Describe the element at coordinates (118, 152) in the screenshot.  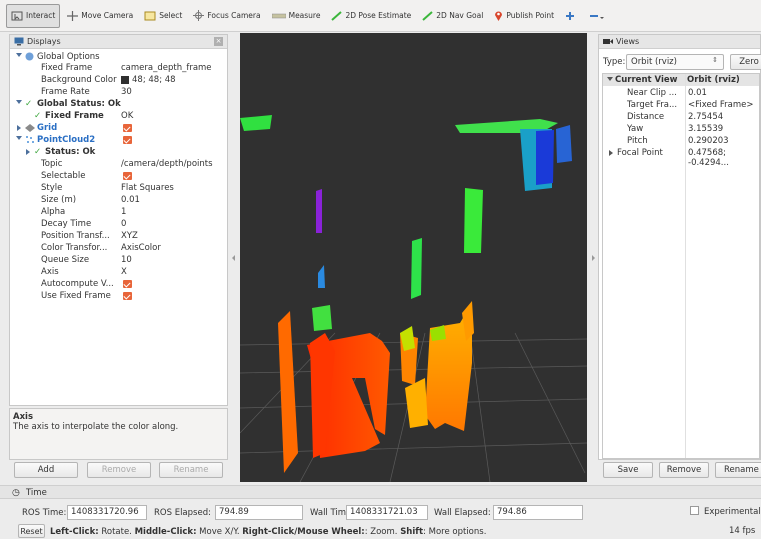
I see `status-row: ✓ Status: Ok` at that location.